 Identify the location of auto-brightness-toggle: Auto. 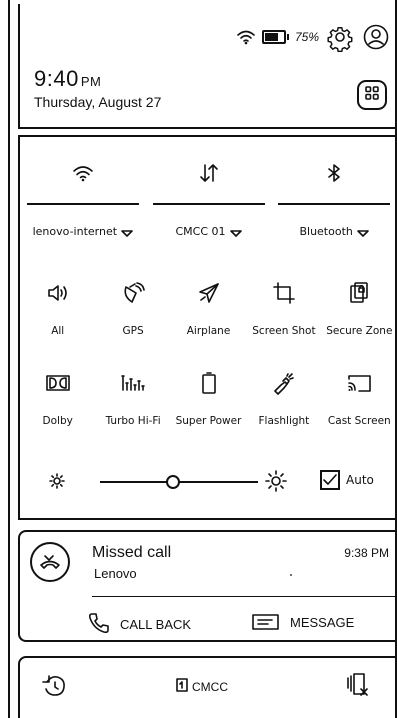
(347, 480).